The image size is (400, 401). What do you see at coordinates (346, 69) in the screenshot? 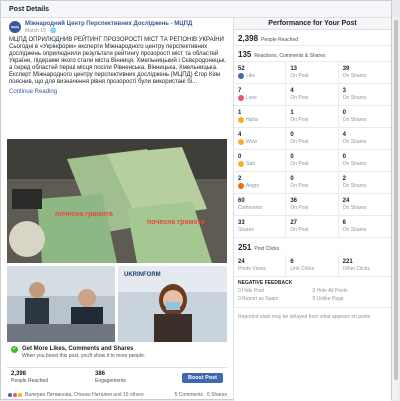
I see `reaction-on-shares: 39` at bounding box center [346, 69].